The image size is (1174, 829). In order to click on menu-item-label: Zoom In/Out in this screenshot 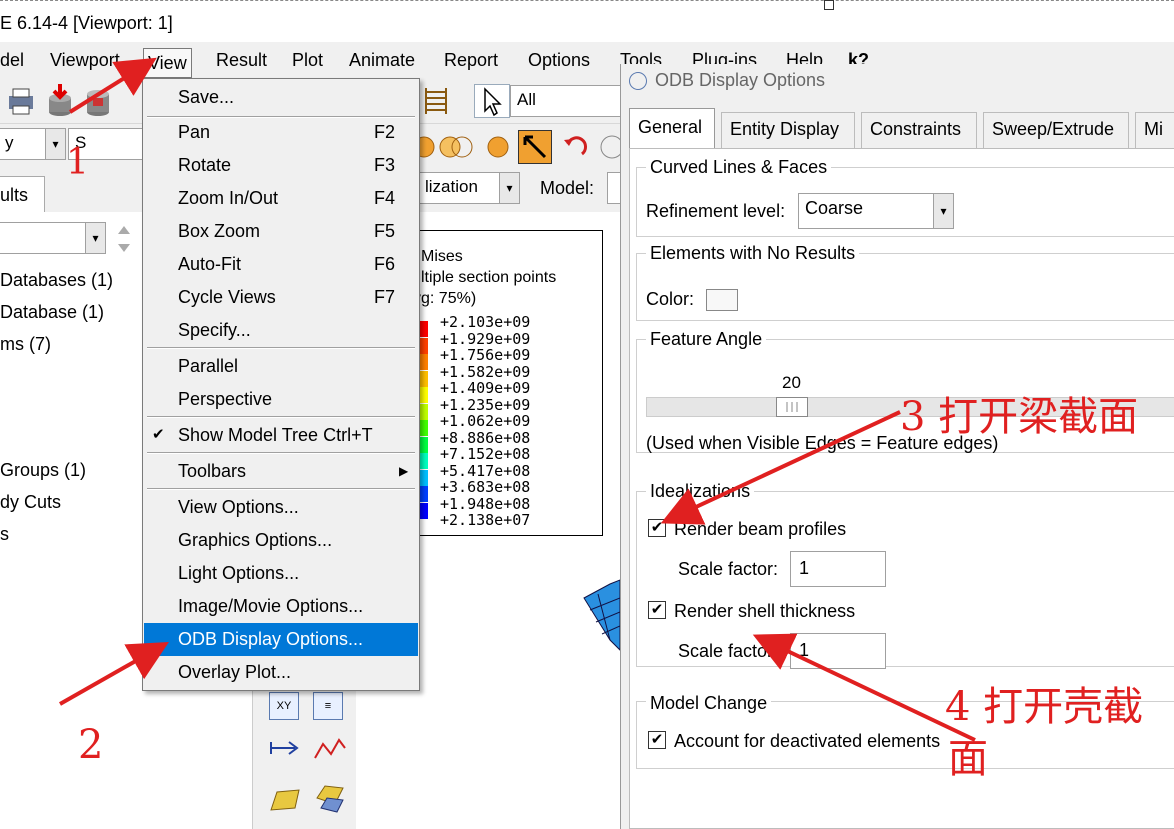, I will do `click(228, 198)`.